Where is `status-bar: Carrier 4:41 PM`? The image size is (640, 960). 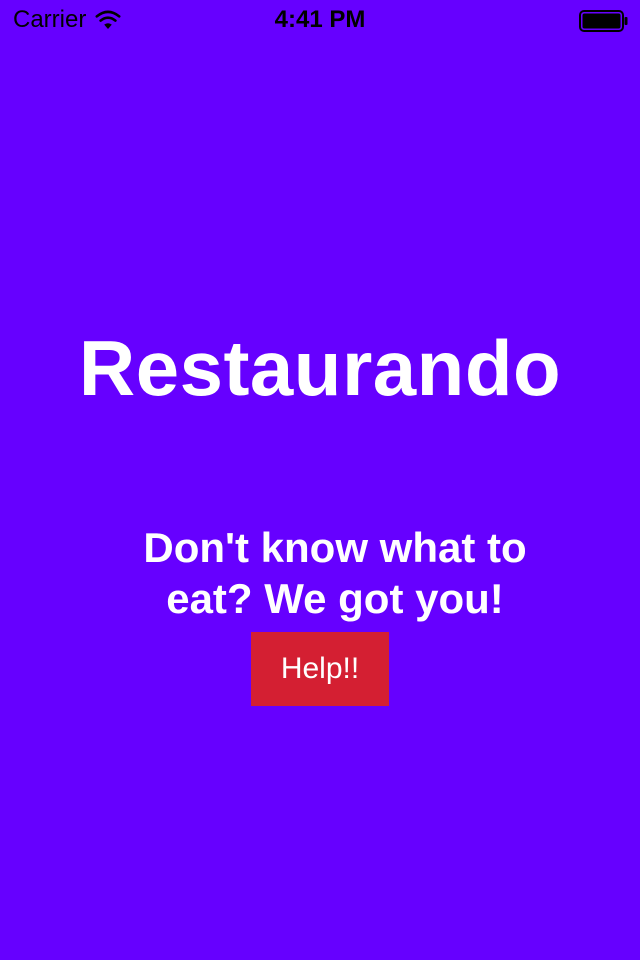 status-bar: Carrier 4:41 PM is located at coordinates (320, 20).